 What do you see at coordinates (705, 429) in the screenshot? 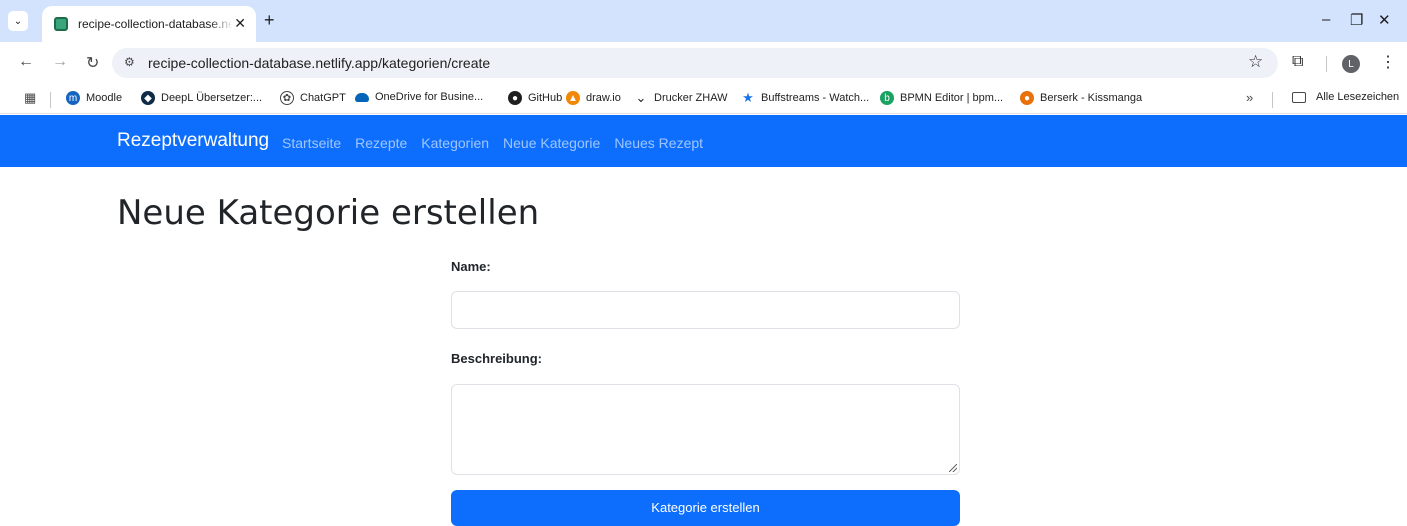
I see `description-textarea` at bounding box center [705, 429].